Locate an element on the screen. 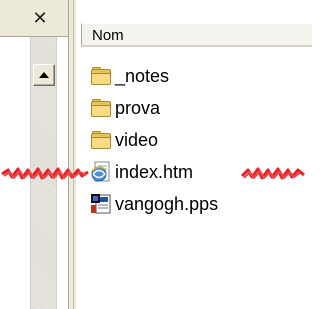  list-item: video is located at coordinates (201, 140).